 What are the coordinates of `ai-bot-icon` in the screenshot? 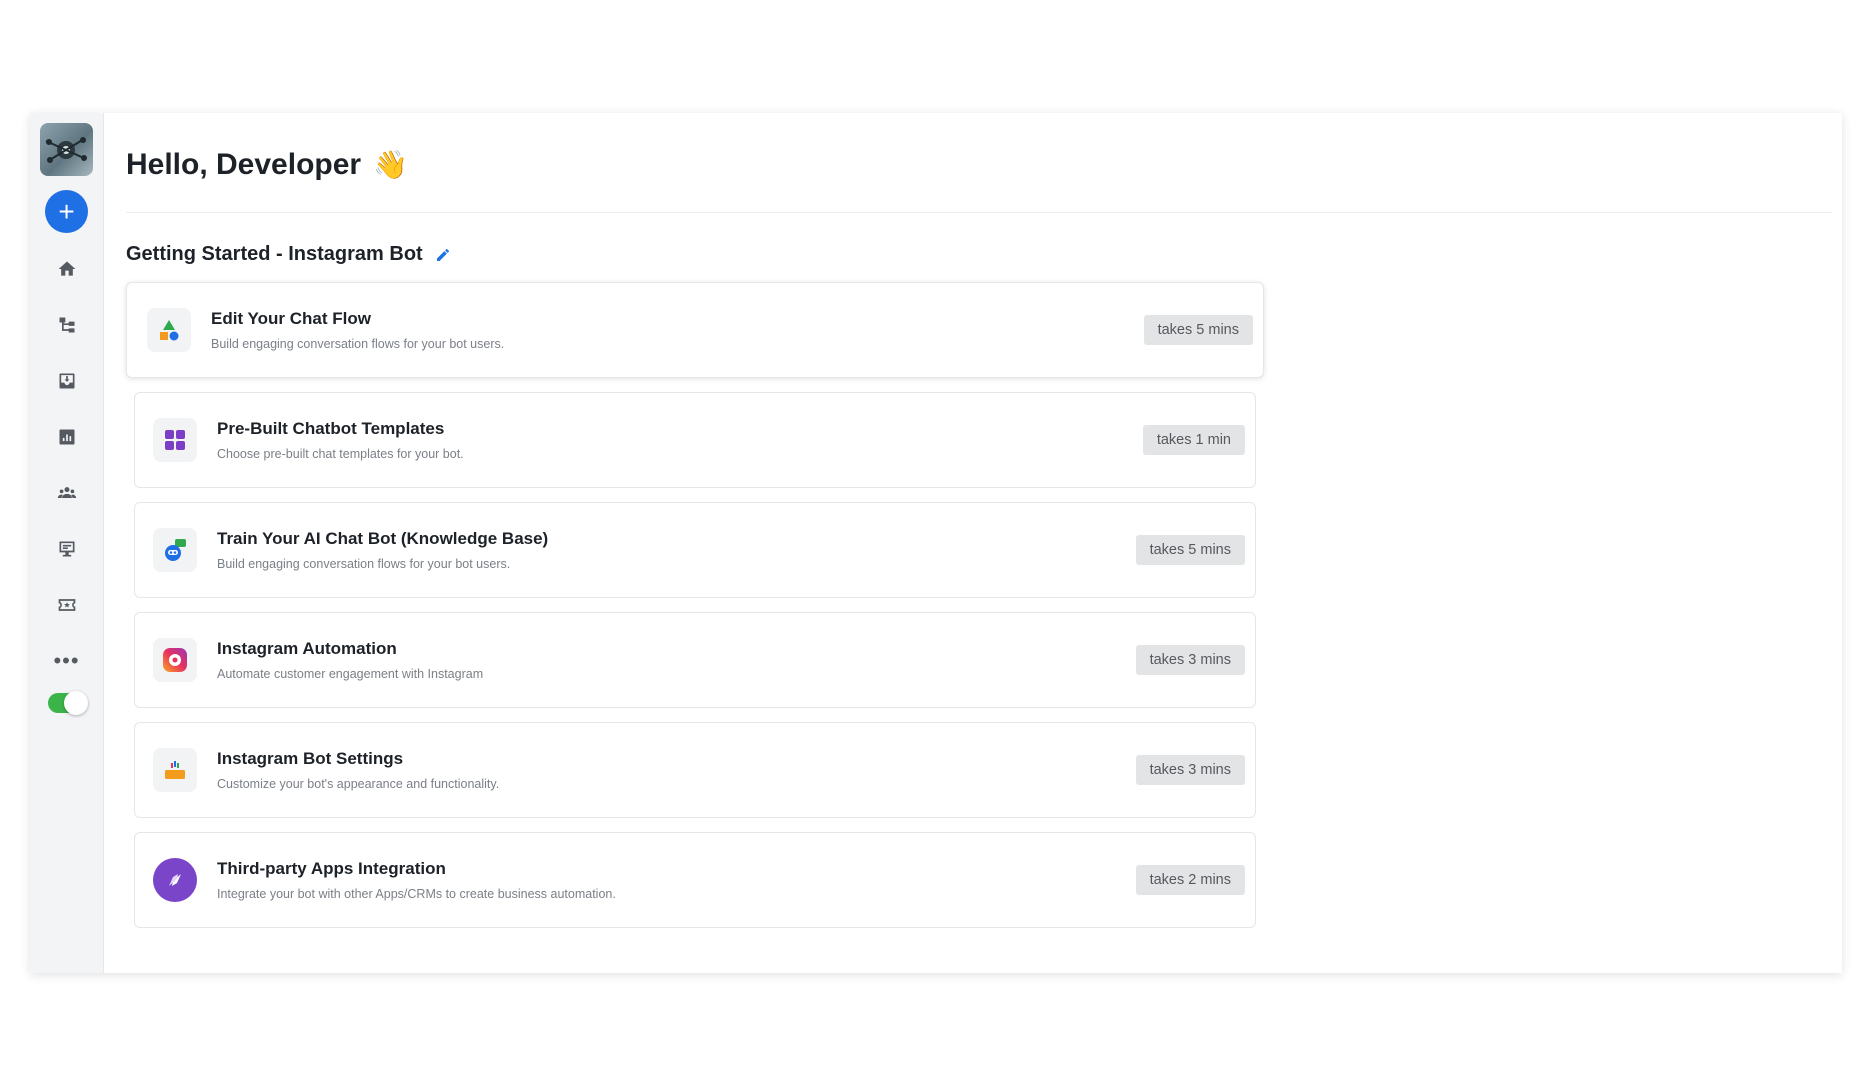 It's located at (175, 550).